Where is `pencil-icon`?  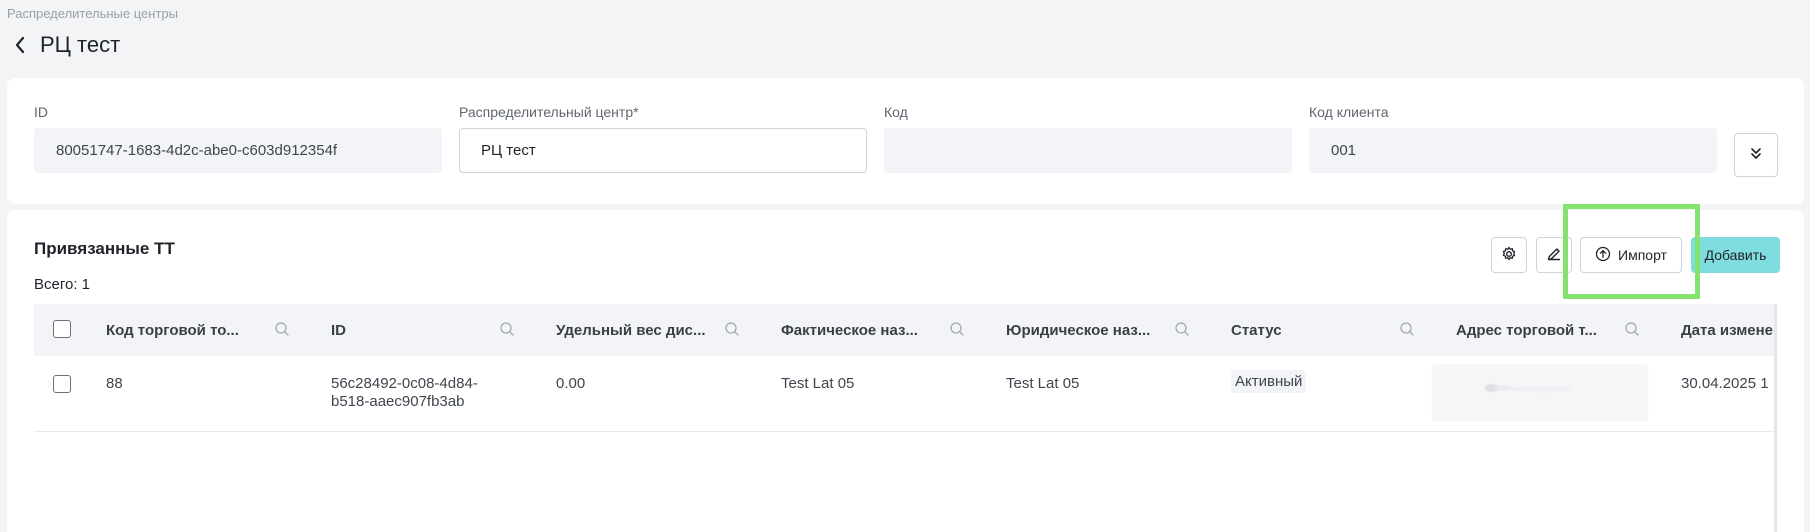 pencil-icon is located at coordinates (1554, 255).